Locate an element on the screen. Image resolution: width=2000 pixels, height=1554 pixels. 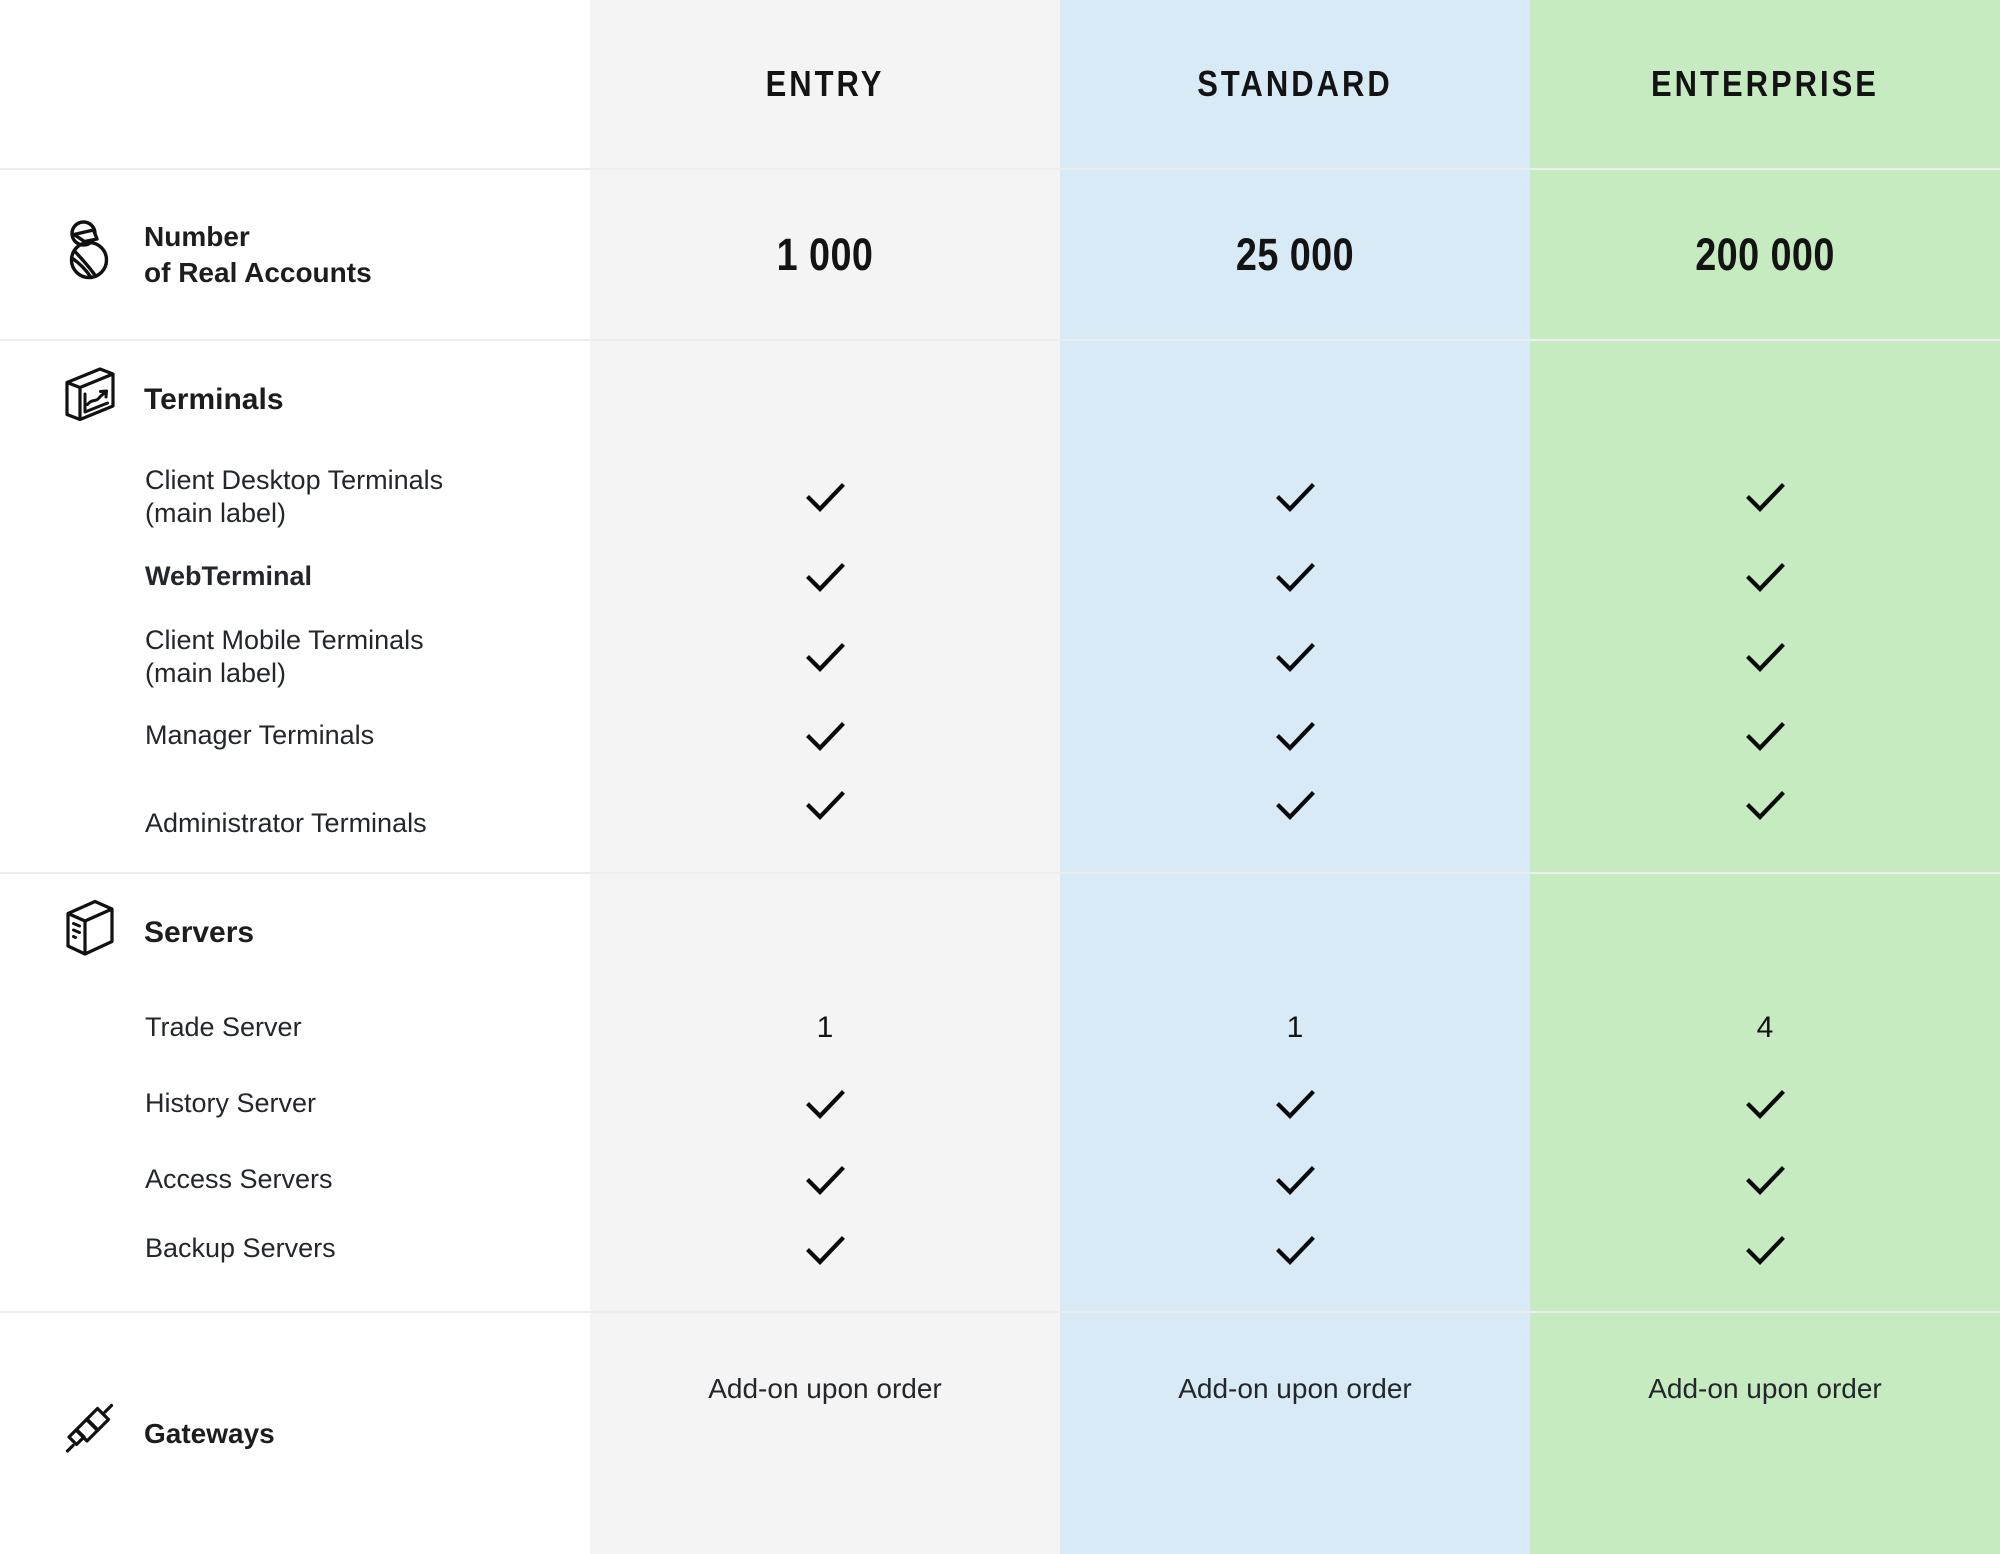
feature-label-gateways: Gateways is located at coordinates (295, 1433).